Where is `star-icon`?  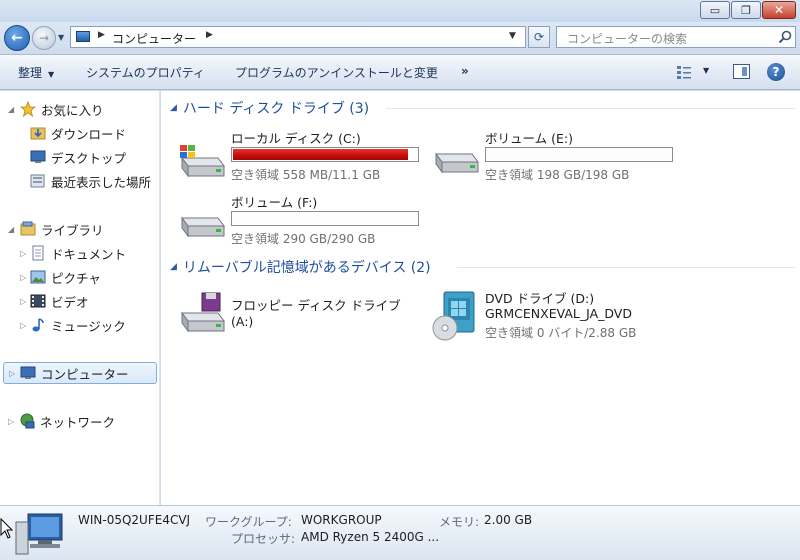 star-icon is located at coordinates (28, 109).